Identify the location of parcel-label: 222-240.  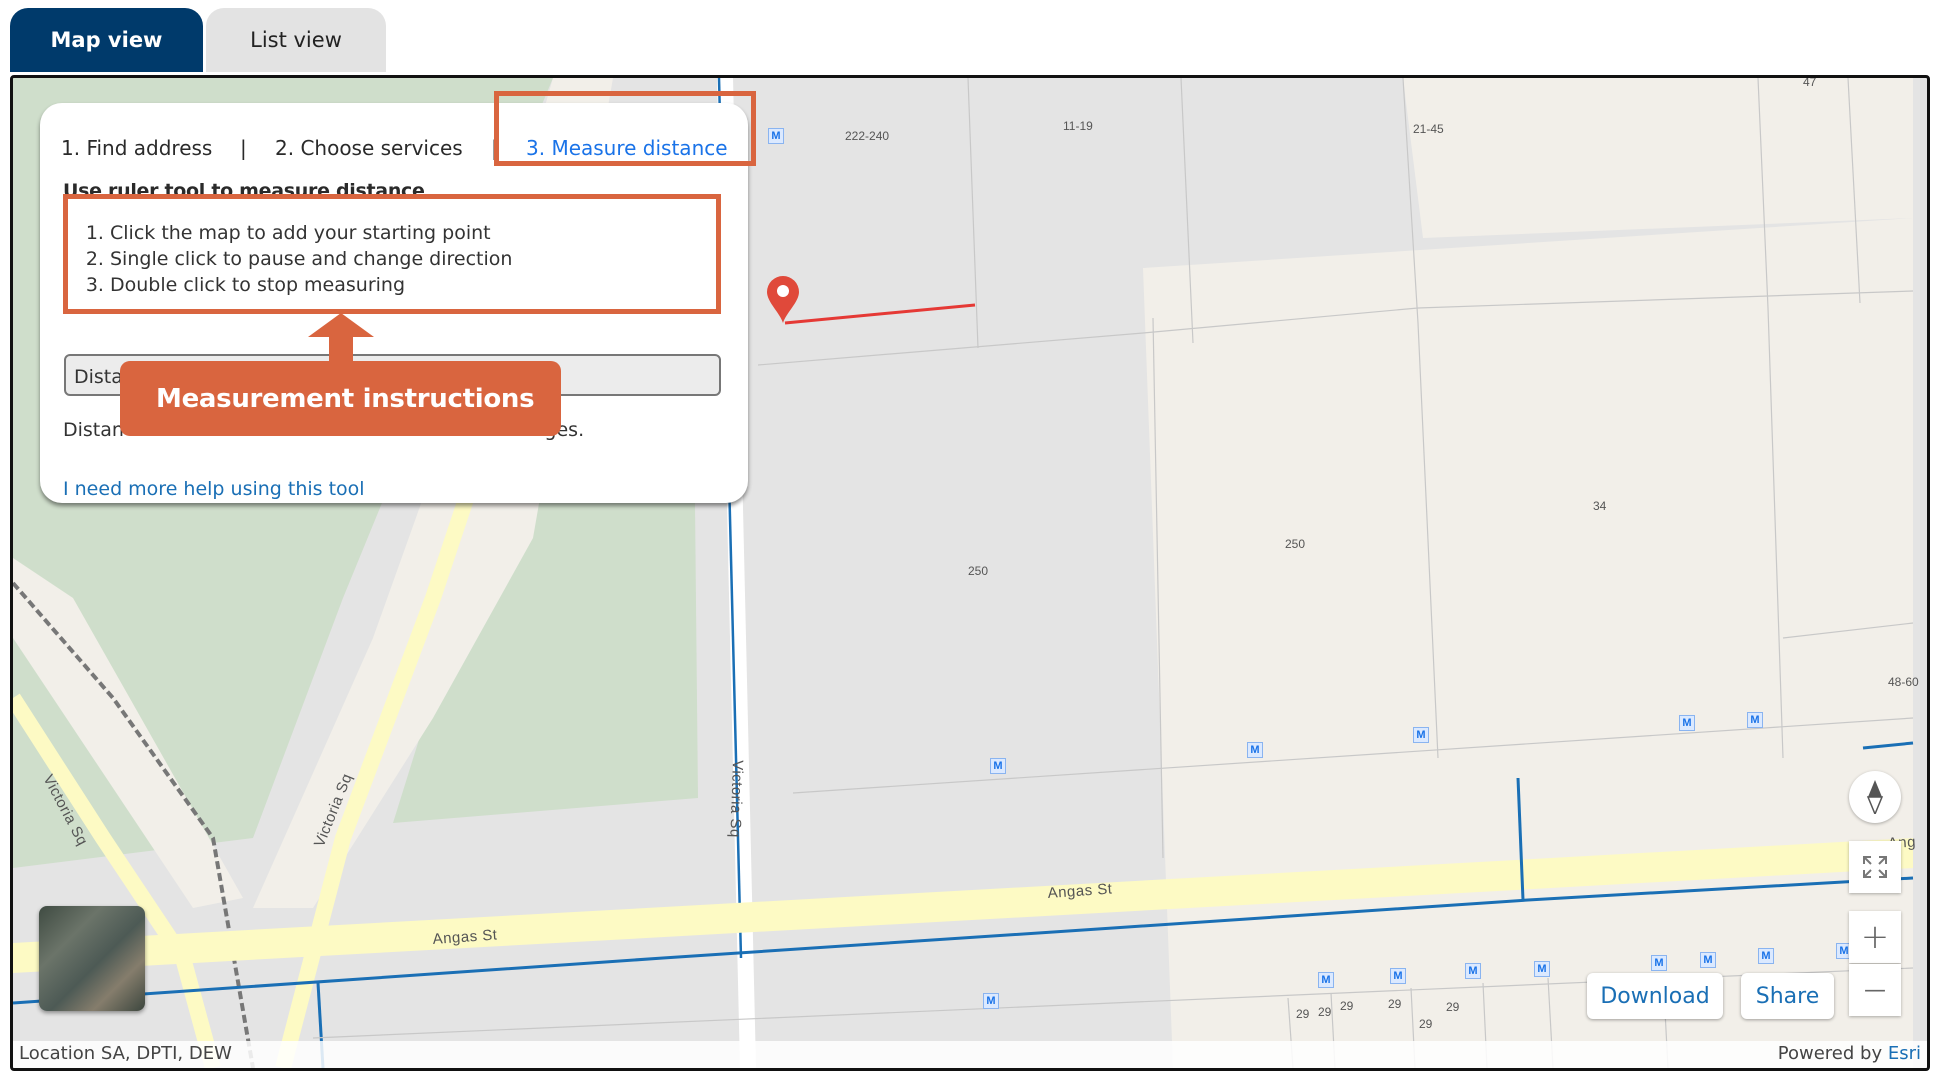
(867, 136).